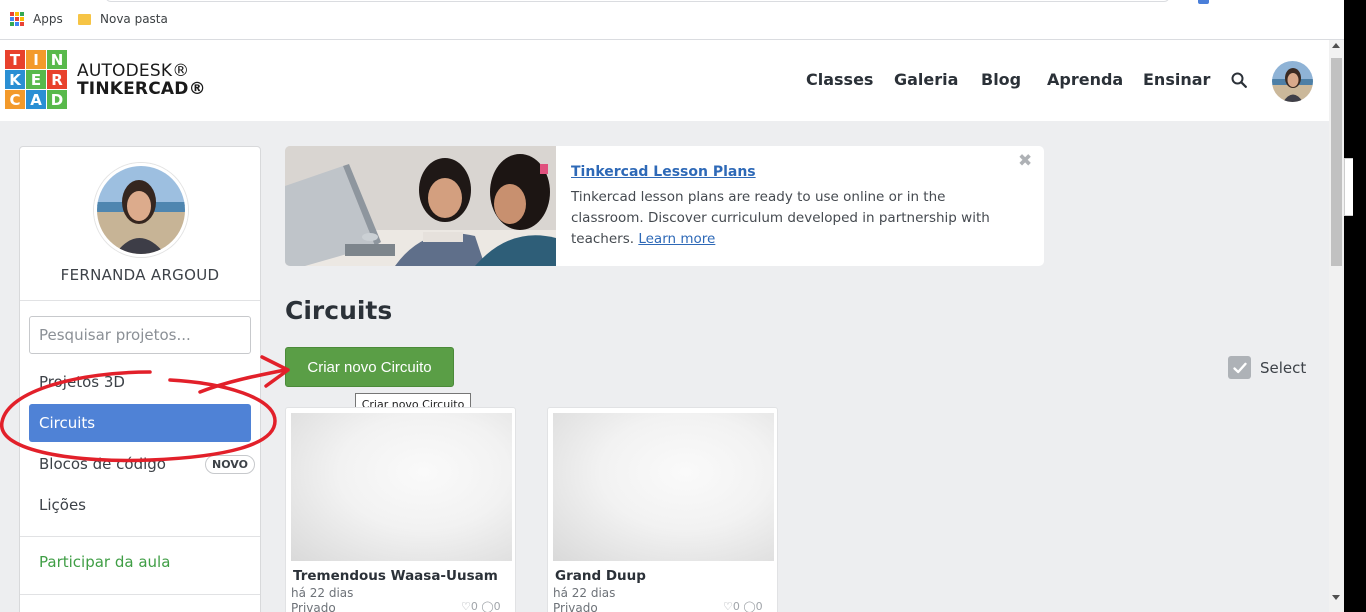  I want to click on sidebar-item-circuits: Circuits, so click(140, 423).